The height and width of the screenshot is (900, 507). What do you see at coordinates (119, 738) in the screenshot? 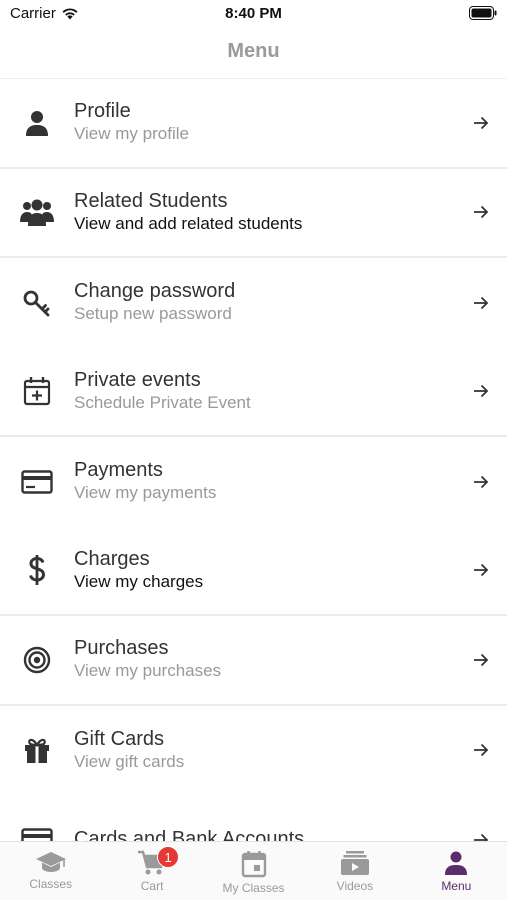
I see `menu-item-title: Gift Cards` at bounding box center [119, 738].